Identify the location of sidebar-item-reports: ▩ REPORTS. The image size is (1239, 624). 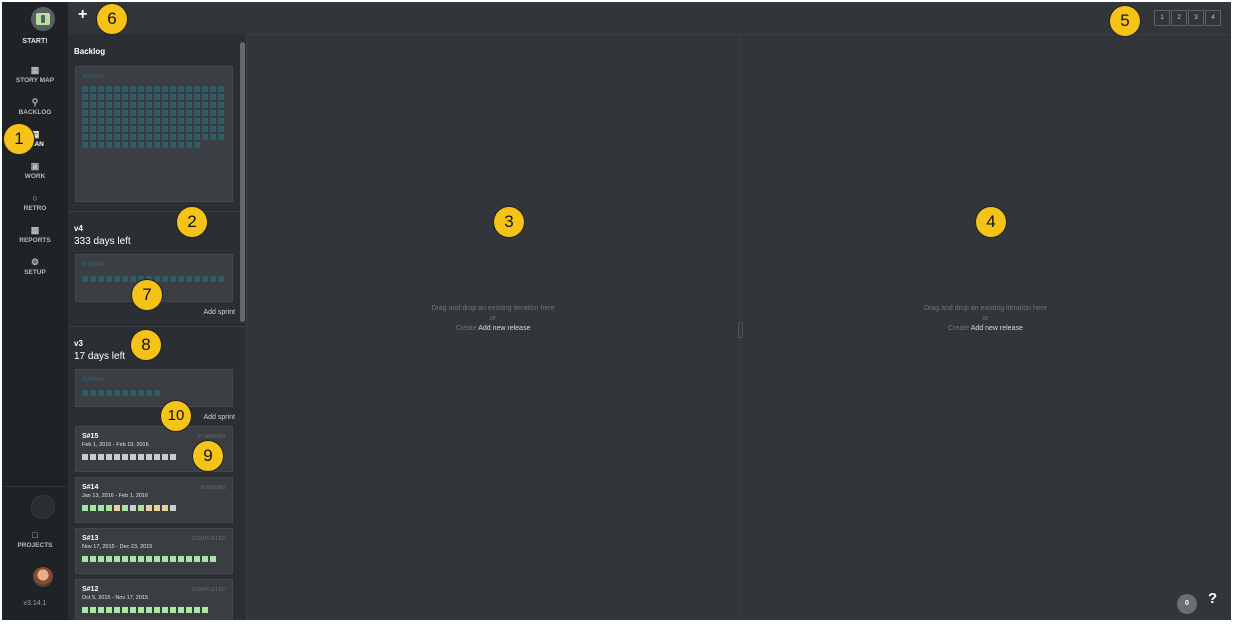
(35, 234).